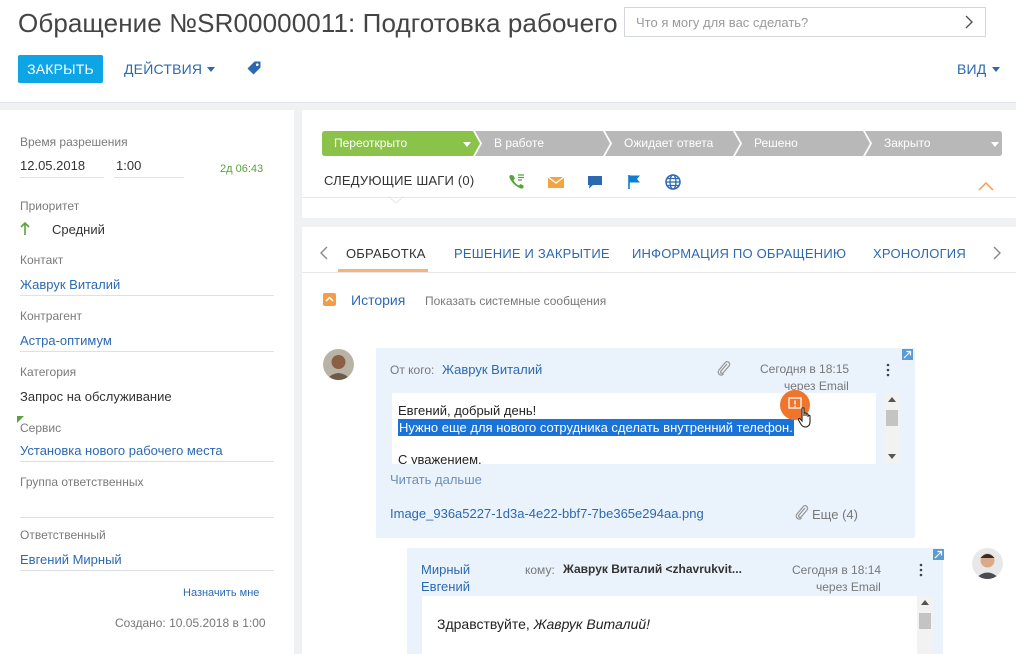  I want to click on stage-awaiting-reply: Ожидает ответа, so click(662, 143).